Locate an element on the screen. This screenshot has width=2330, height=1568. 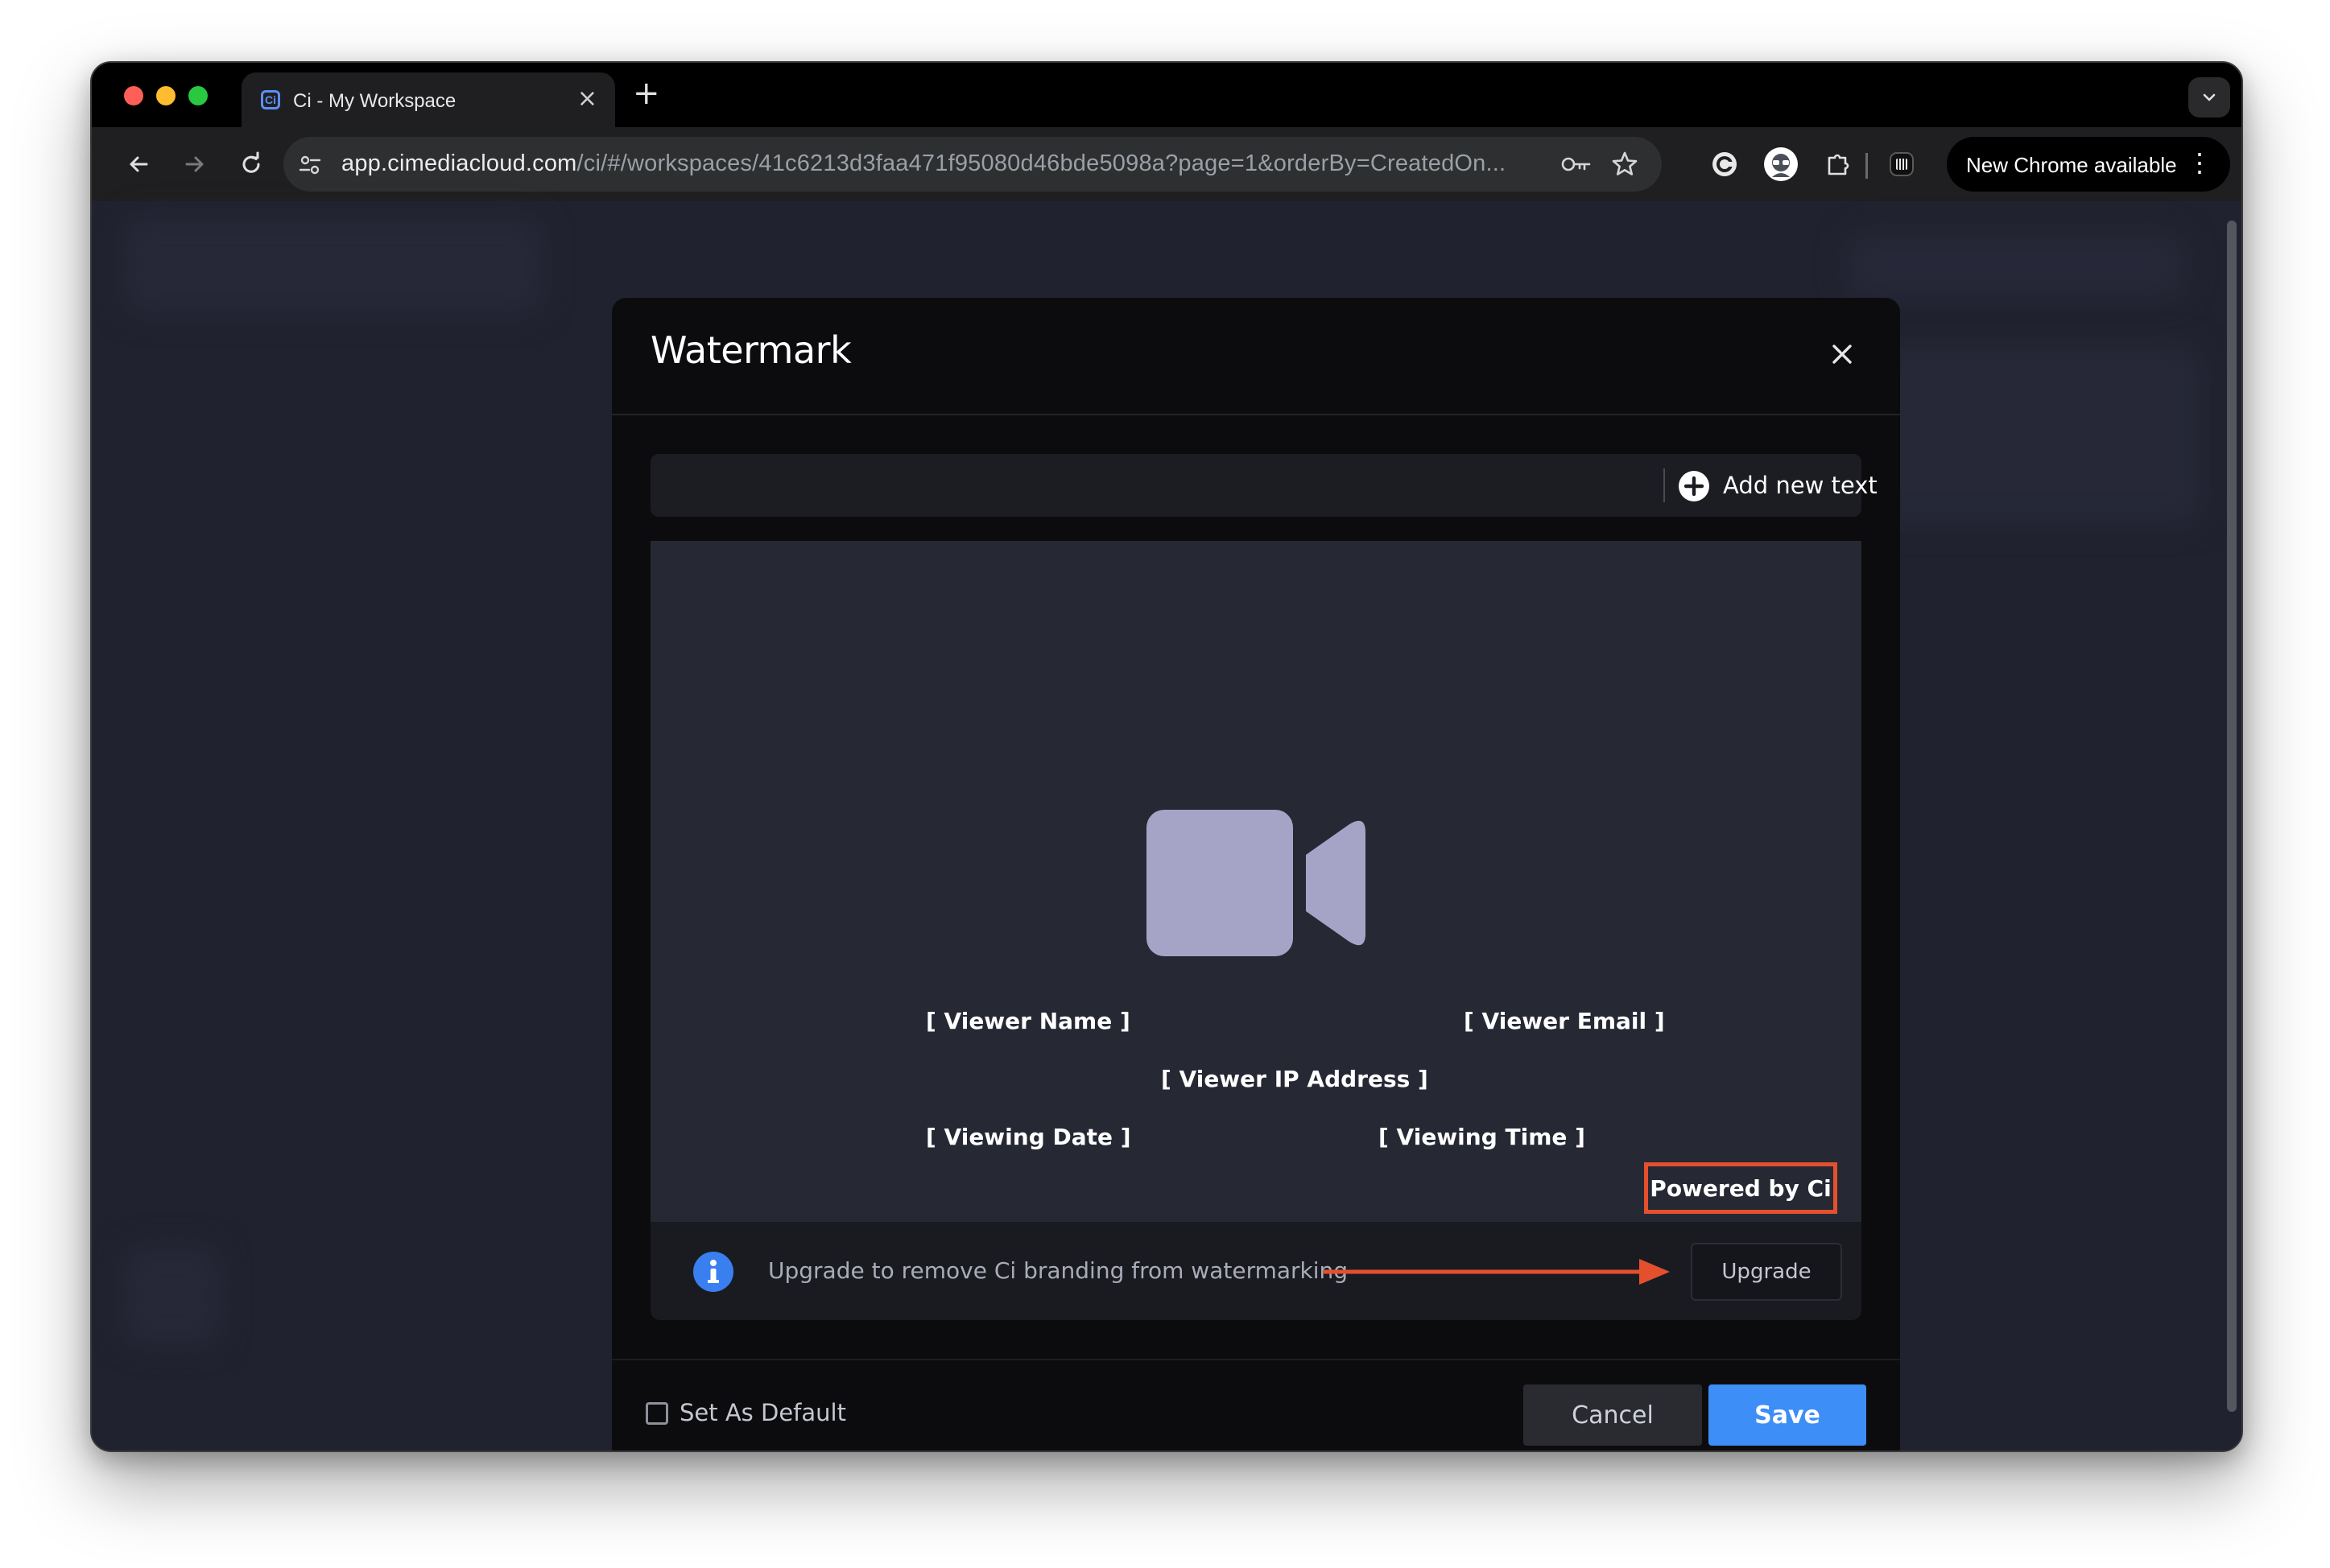
close-window-button is located at coordinates (133, 95).